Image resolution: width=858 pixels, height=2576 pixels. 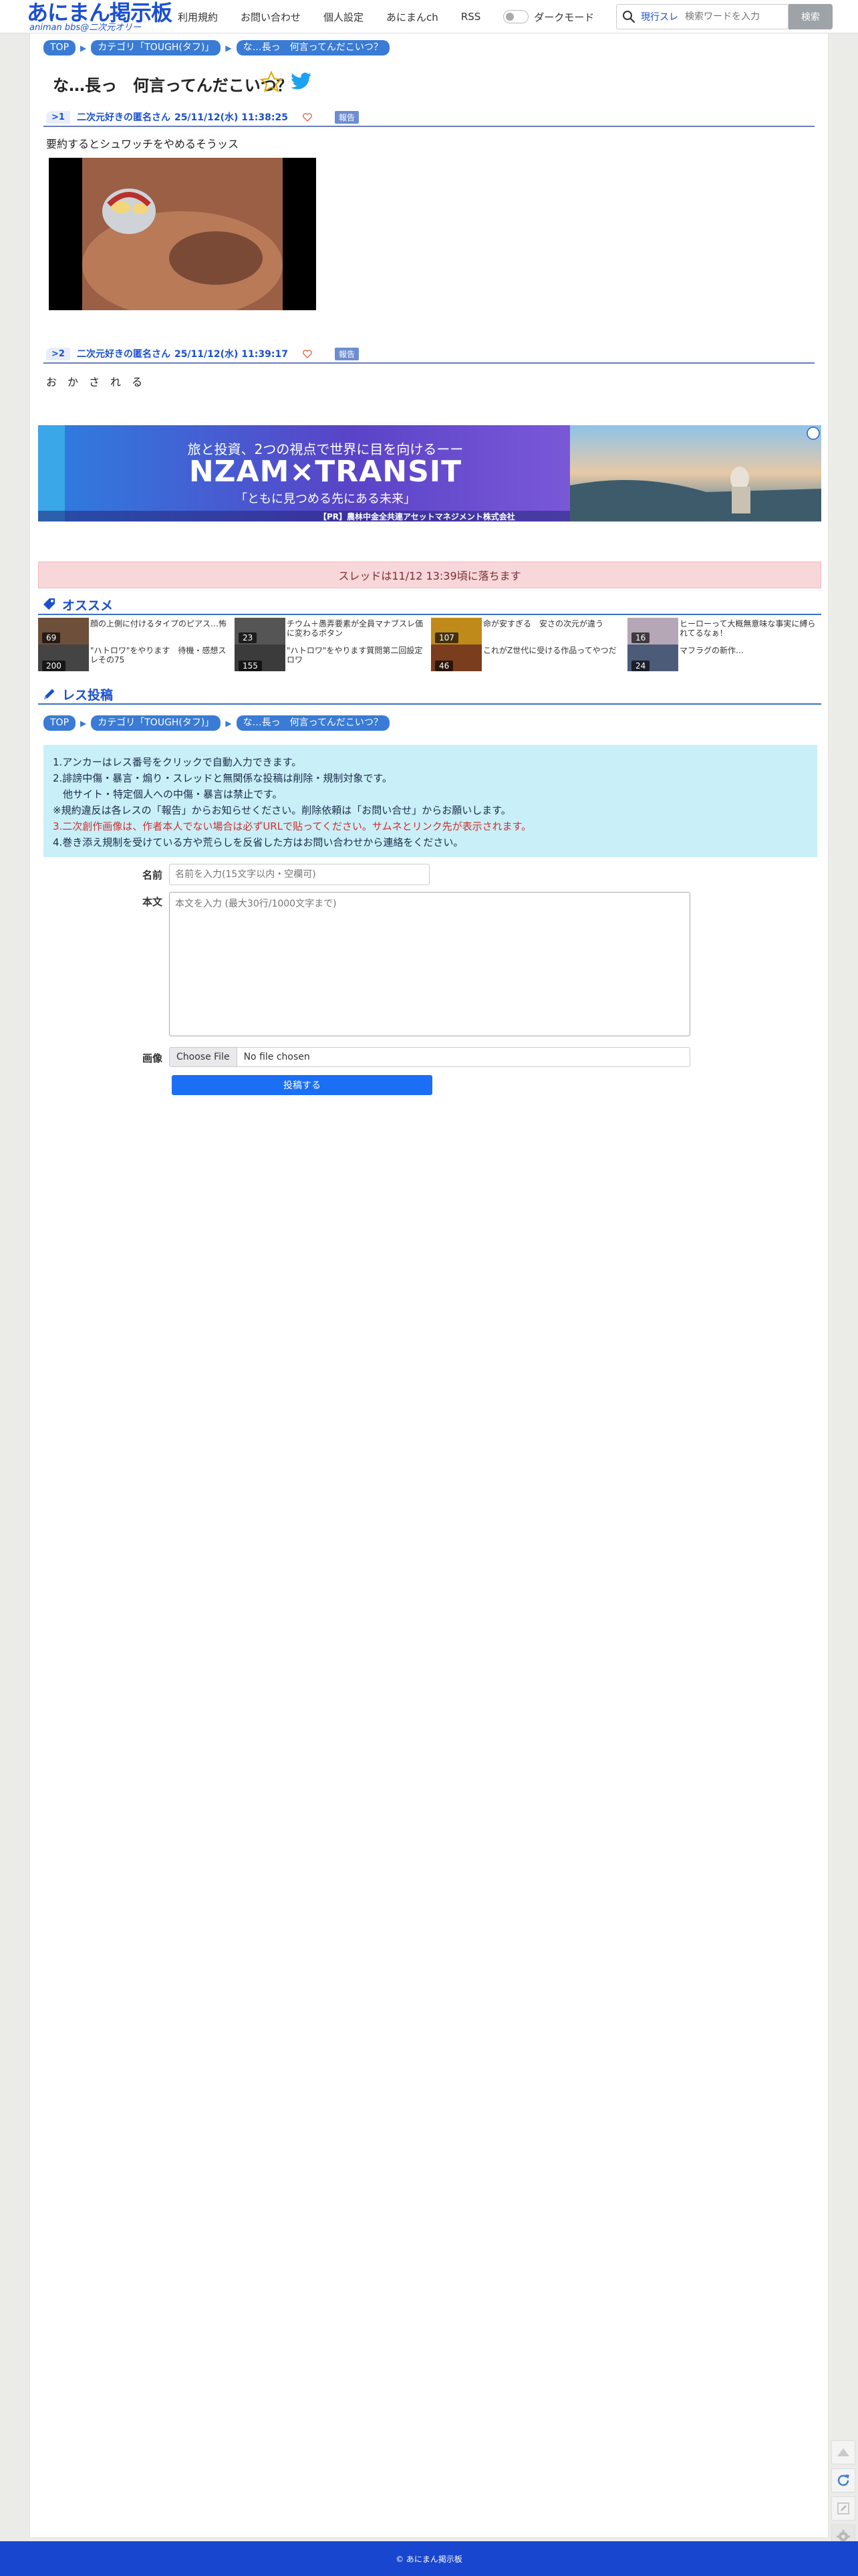 I want to click on reload-button, so click(x=843, y=2480).